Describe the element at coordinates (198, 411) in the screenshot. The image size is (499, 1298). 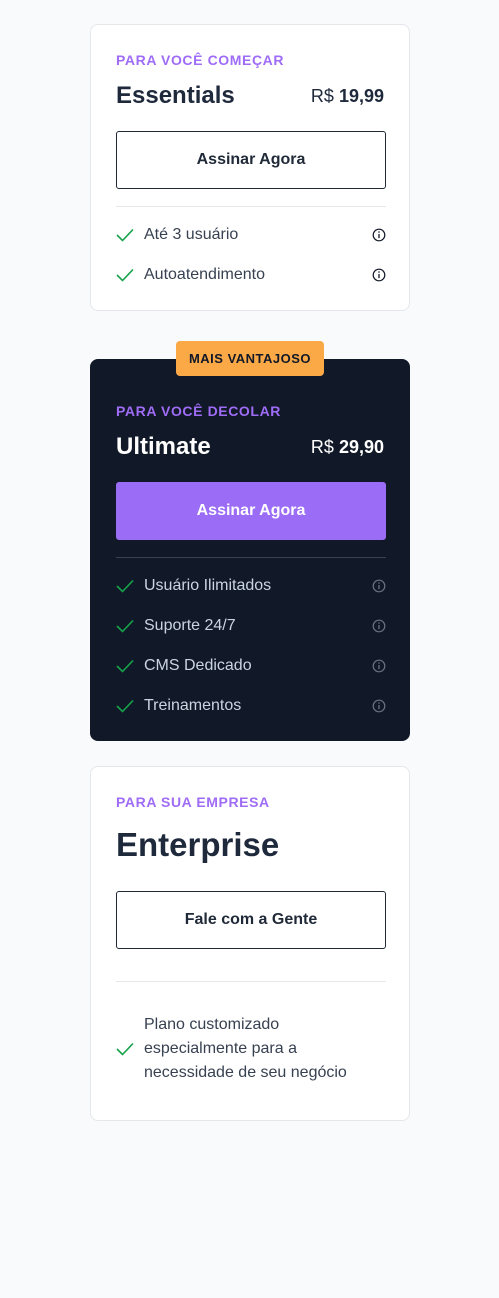
I see `plan-eyebrow: PARA VOCÊ DECOLAR` at that location.